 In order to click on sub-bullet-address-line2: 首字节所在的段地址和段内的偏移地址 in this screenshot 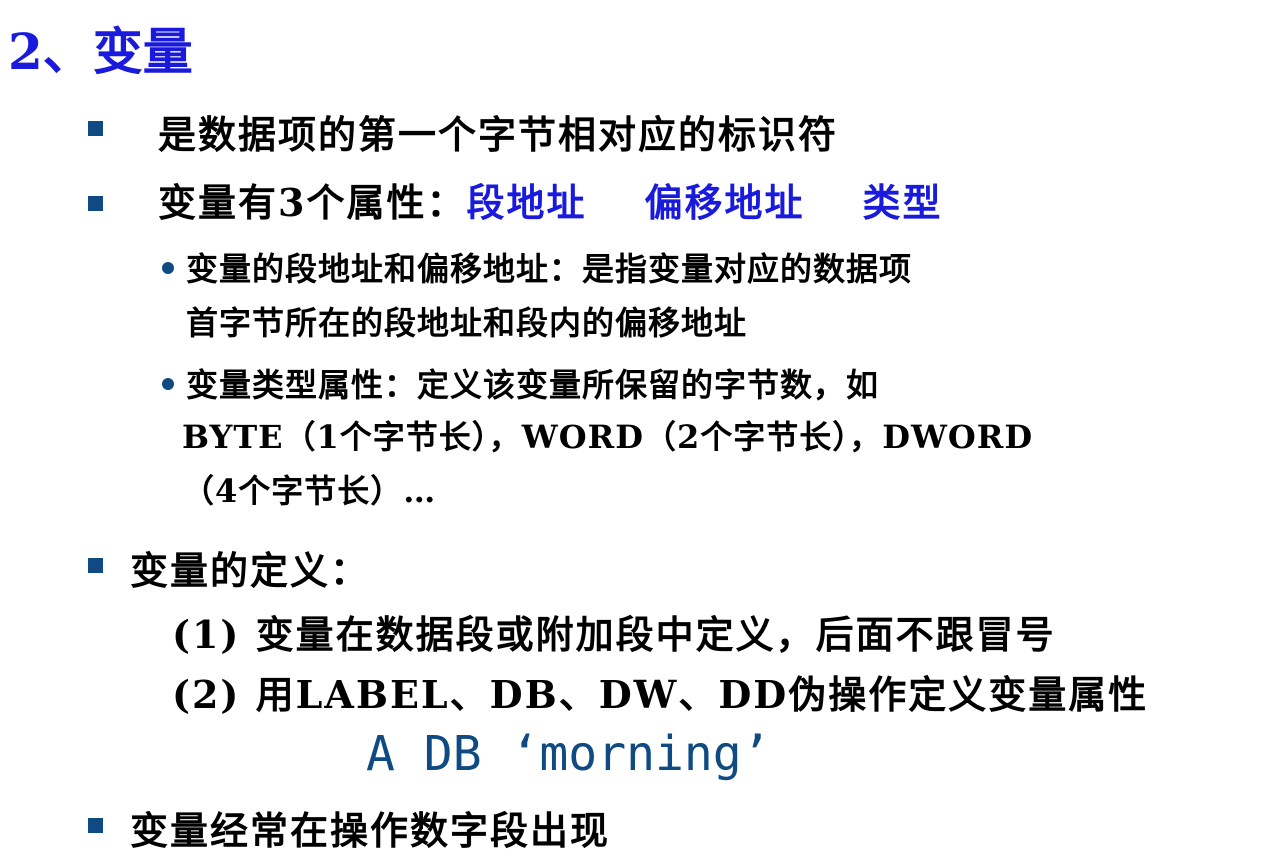, I will do `click(467, 323)`.